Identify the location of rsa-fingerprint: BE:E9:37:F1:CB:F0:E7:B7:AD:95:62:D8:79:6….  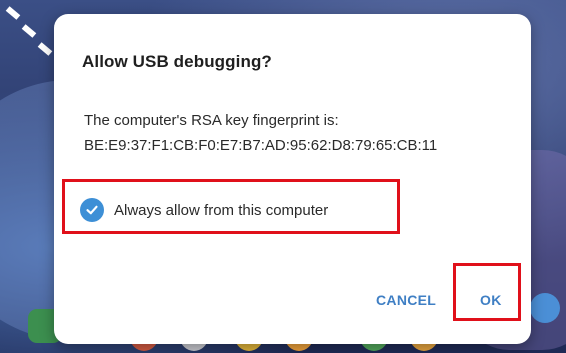
(261, 145).